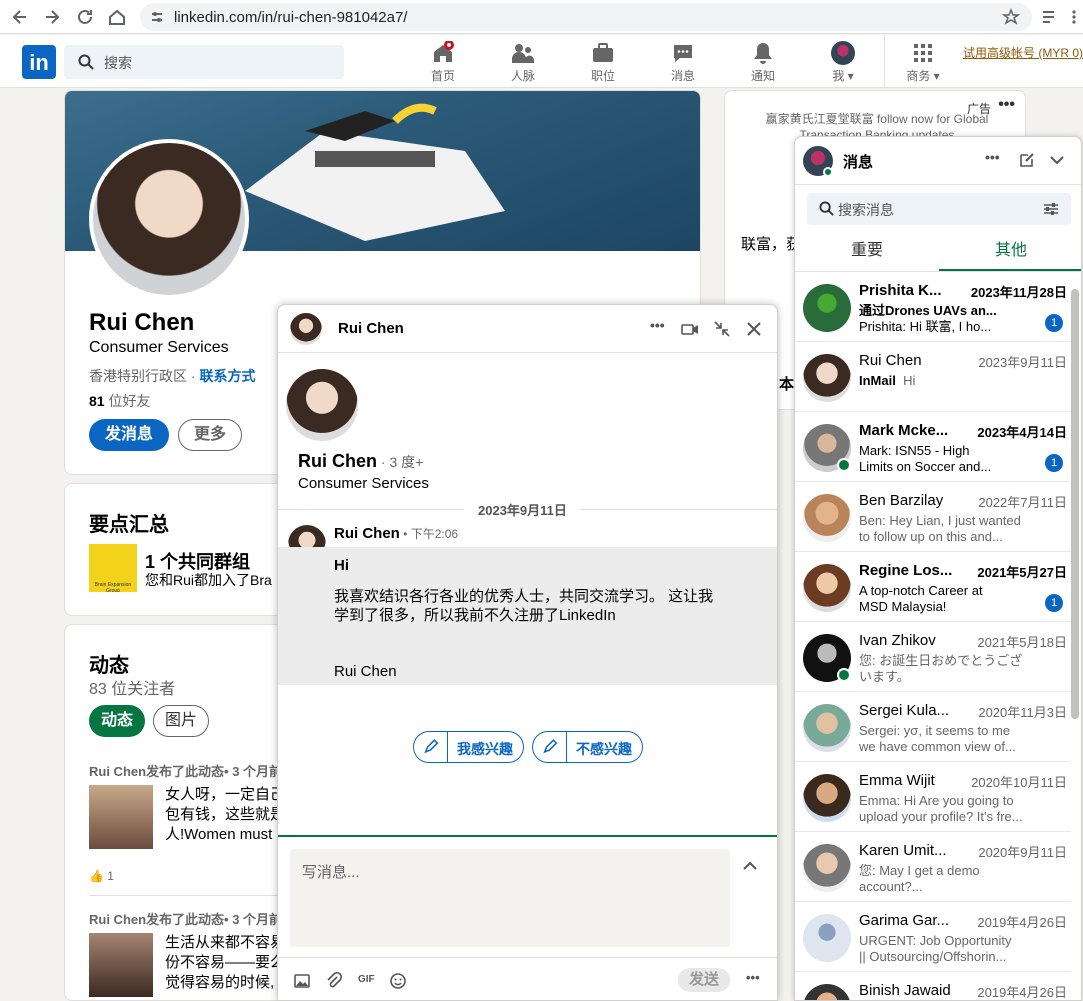  I want to click on profile-avatar, so click(169, 219).